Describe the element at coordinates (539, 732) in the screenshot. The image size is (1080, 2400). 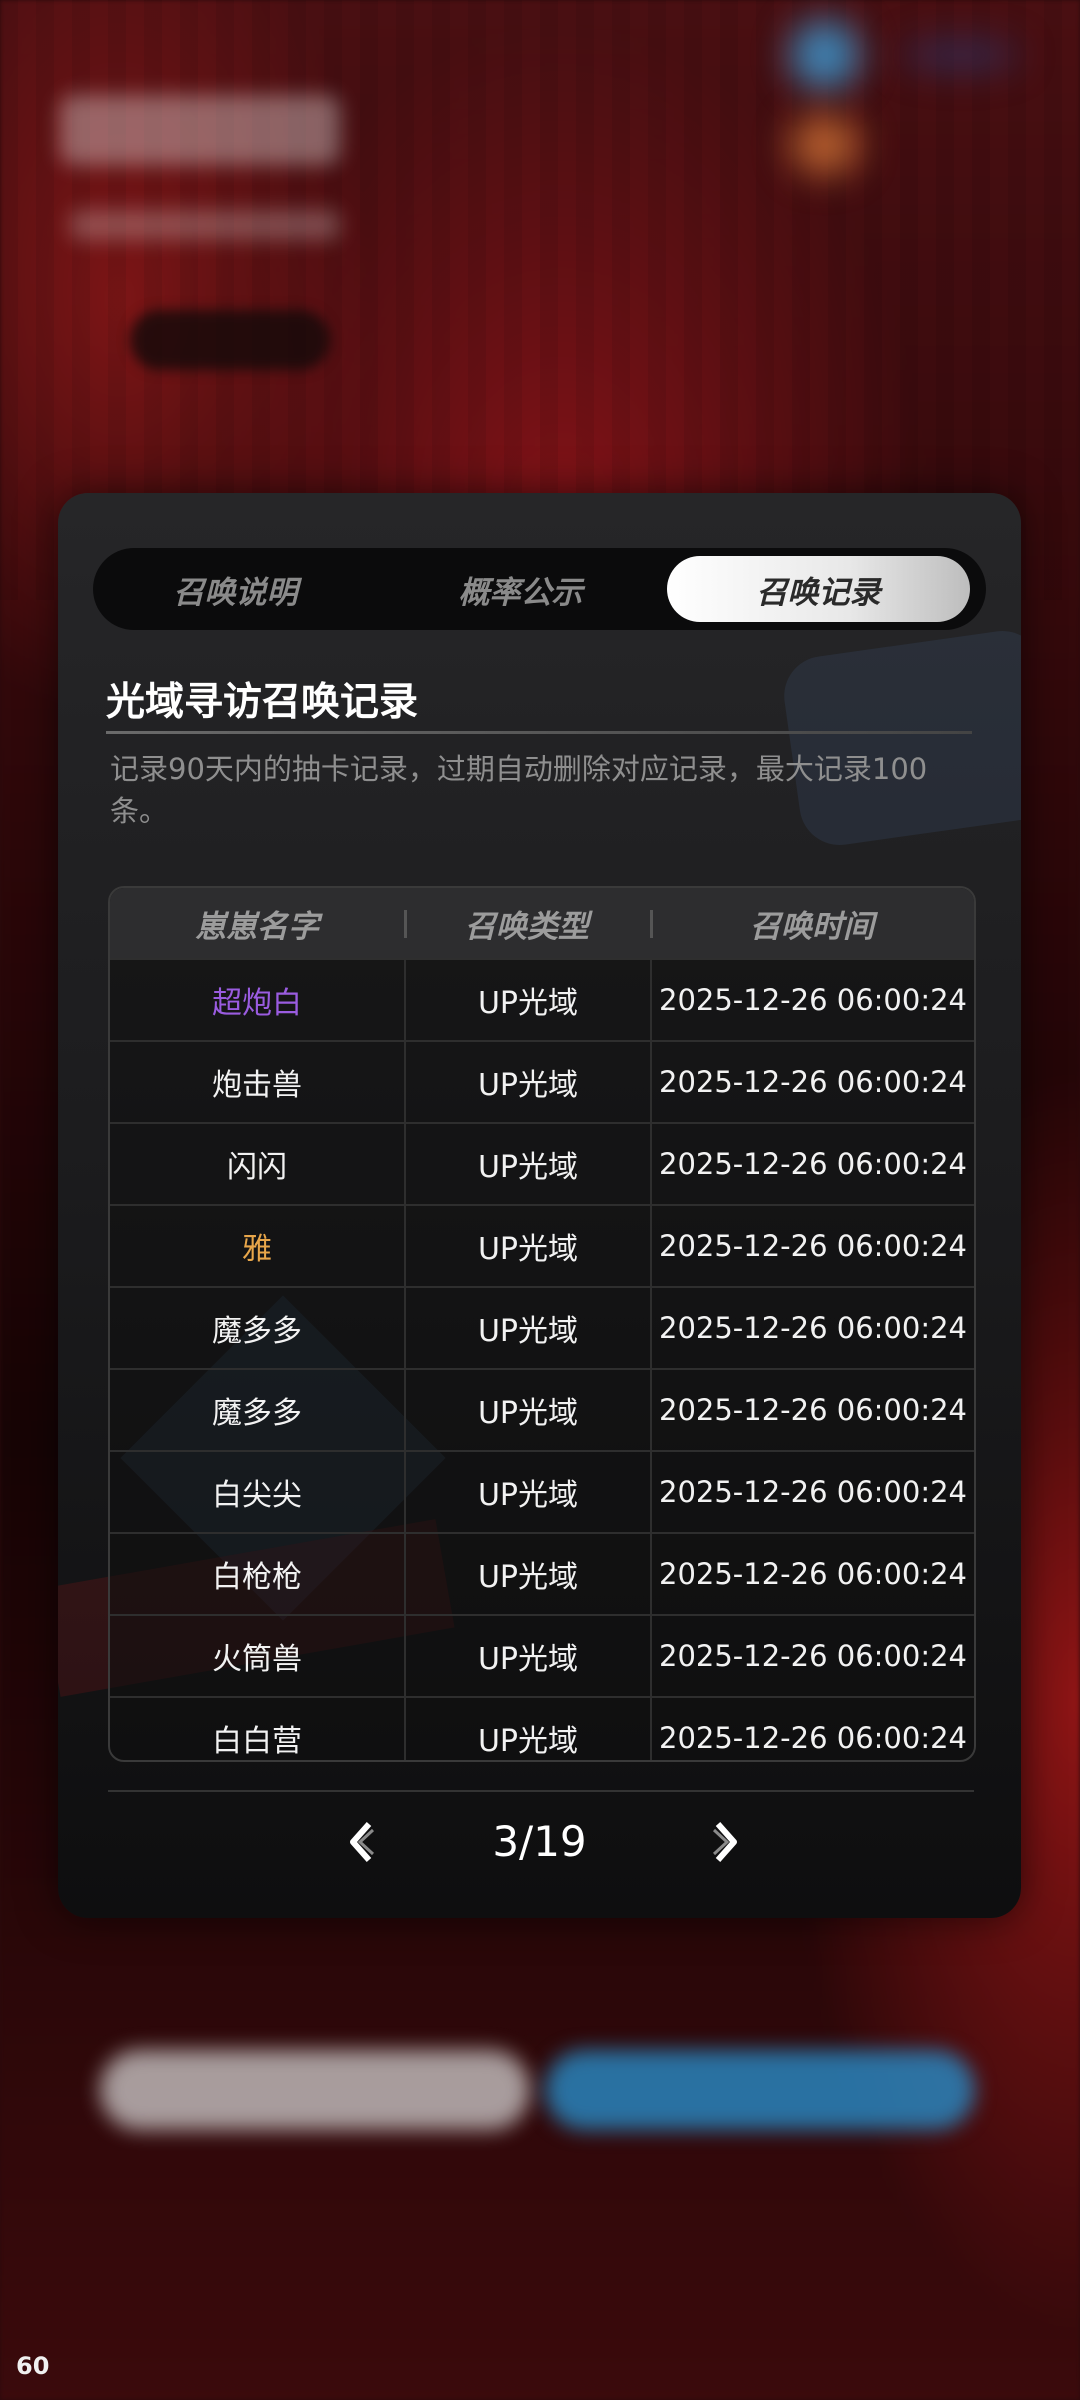
I see `title-underline` at that location.